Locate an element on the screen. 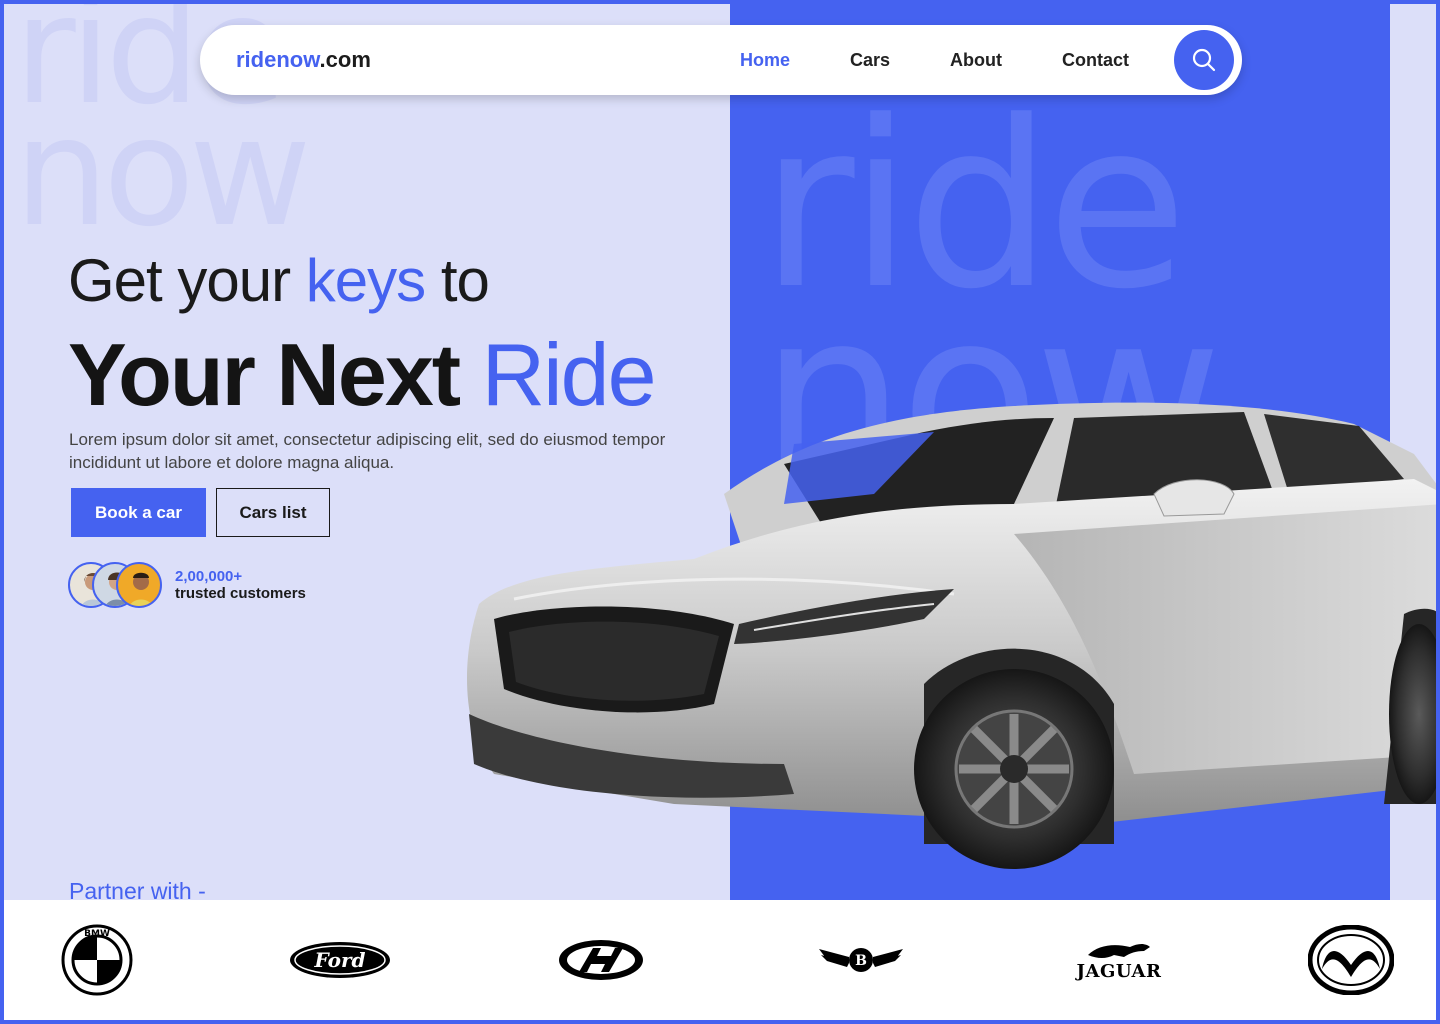  jaguar-logo: JAGUAR is located at coordinates (1119, 960).